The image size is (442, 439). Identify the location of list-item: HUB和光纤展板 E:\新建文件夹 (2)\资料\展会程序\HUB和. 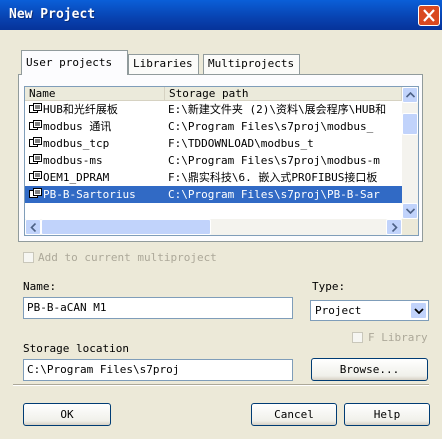
(214, 109).